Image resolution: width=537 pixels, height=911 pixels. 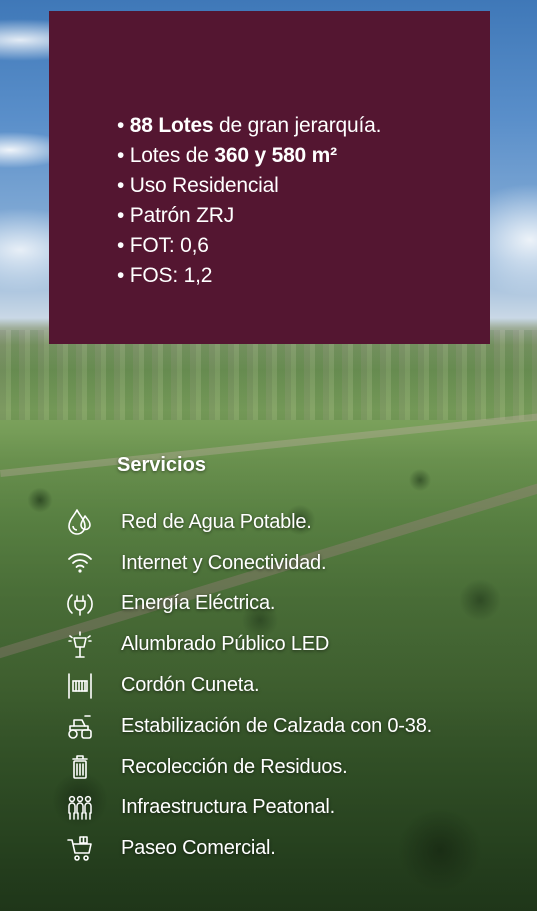 What do you see at coordinates (80, 726) in the screenshot?
I see `road-roller-icon` at bounding box center [80, 726].